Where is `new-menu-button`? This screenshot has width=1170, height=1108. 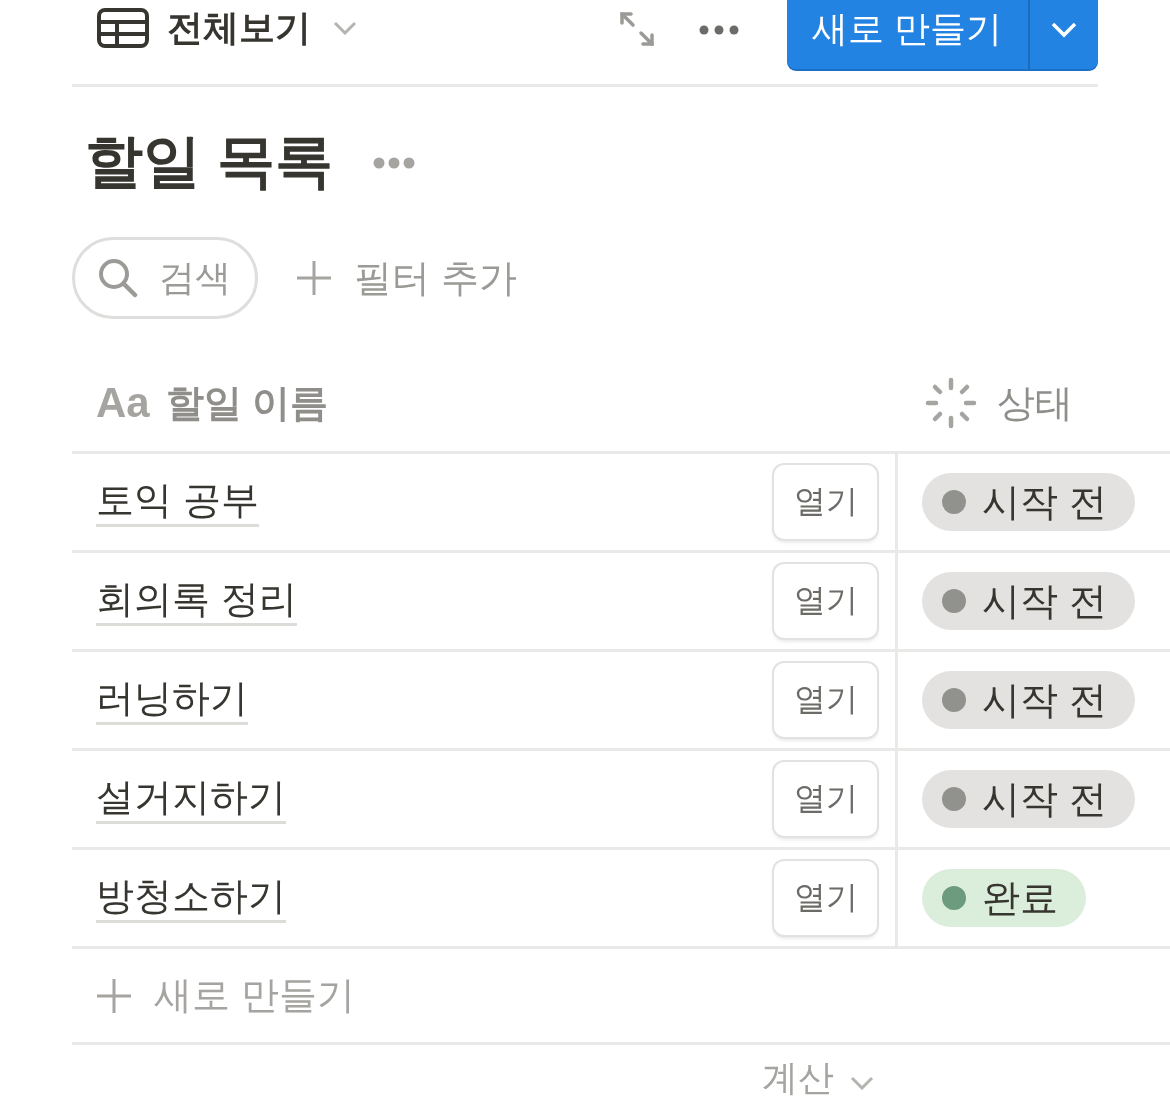
new-menu-button is located at coordinates (1063, 34).